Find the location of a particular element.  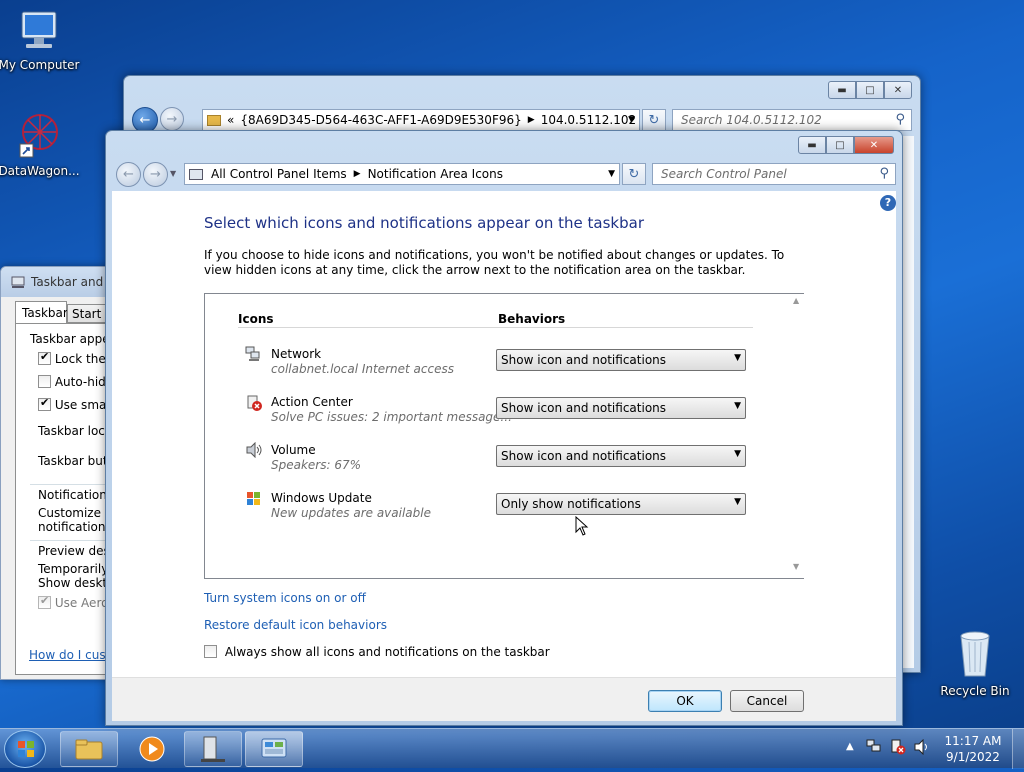

recent-pages-icon: ▼ is located at coordinates (173, 173).